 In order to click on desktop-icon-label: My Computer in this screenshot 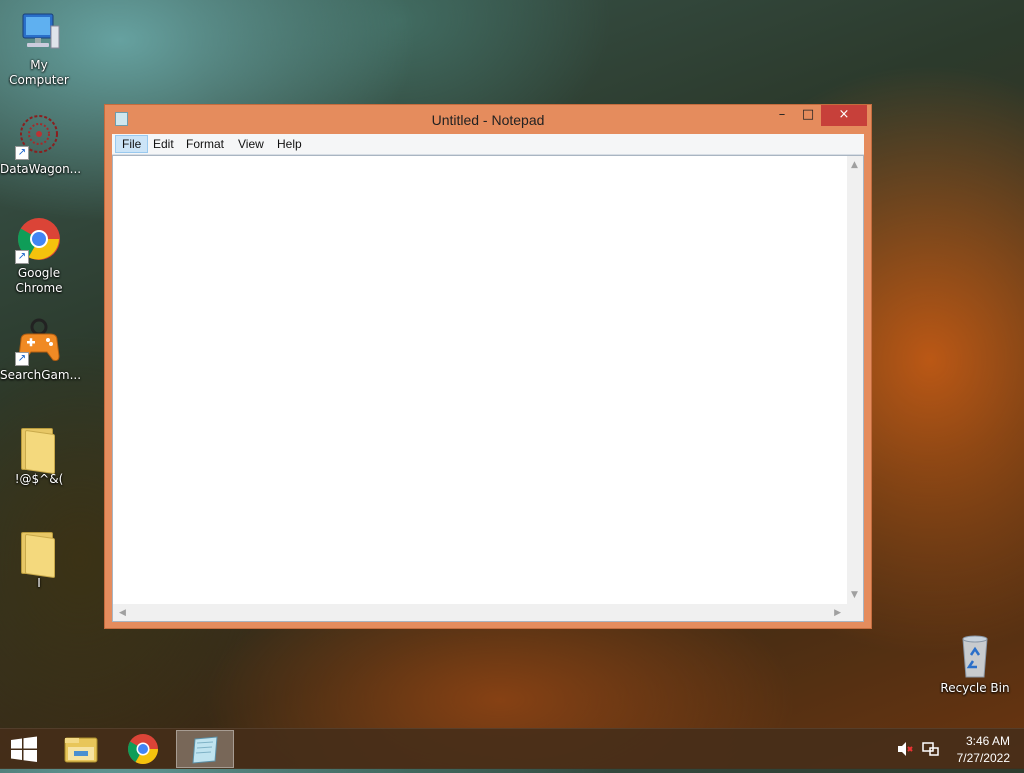, I will do `click(39, 72)`.